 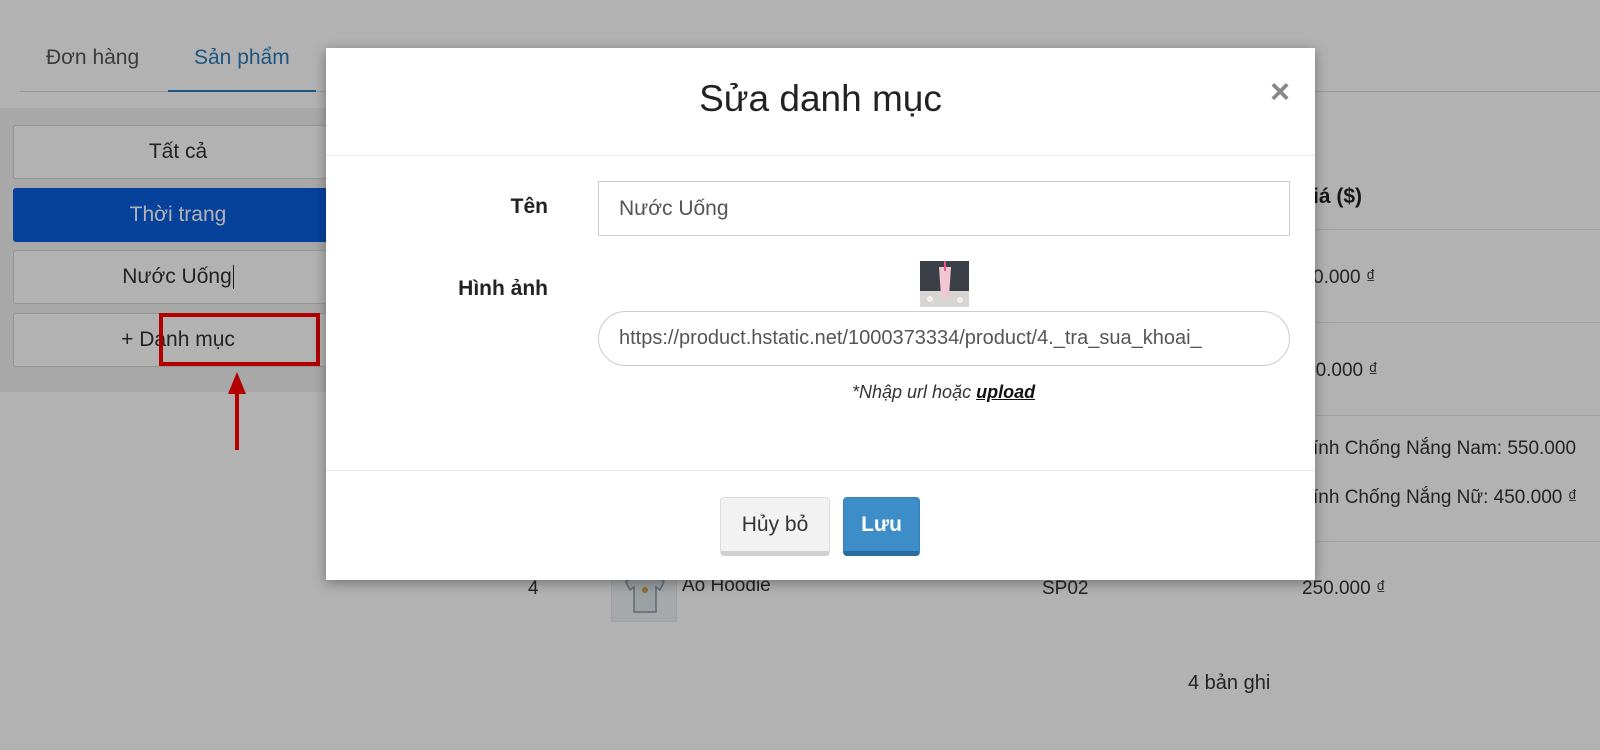 What do you see at coordinates (775, 526) in the screenshot?
I see `cancel-button: Hủy bỏ` at bounding box center [775, 526].